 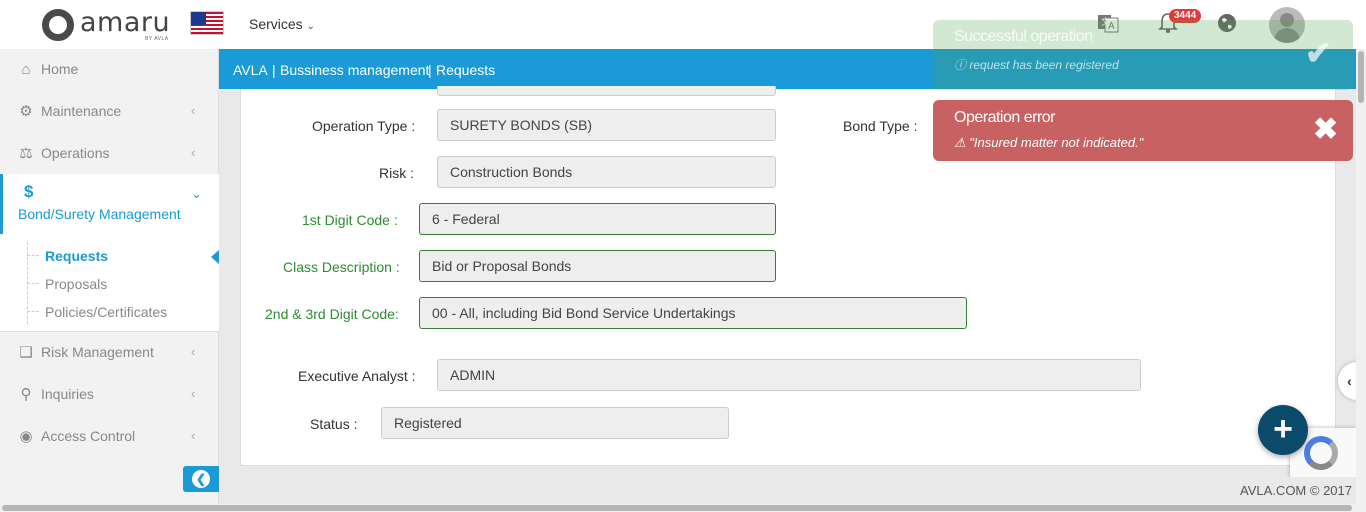 What do you see at coordinates (683, 508) in the screenshot?
I see `horizontal-scrollbar` at bounding box center [683, 508].